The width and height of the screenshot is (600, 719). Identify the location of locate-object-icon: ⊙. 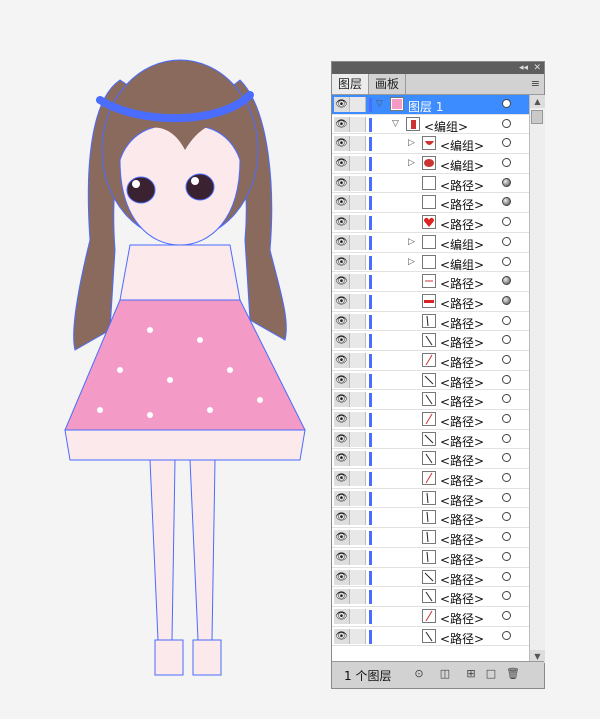
(419, 674).